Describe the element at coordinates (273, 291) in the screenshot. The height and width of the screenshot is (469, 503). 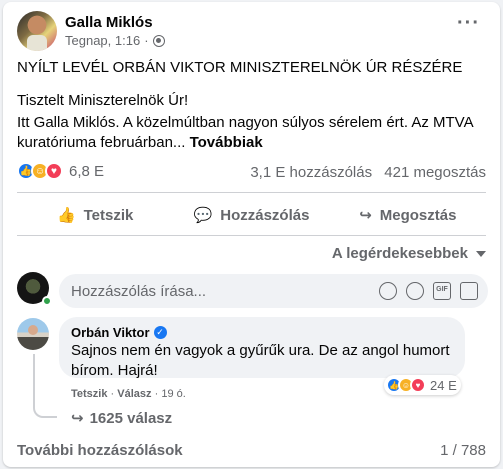
I see `comment-input: Hozzászólás írása... GIF` at that location.